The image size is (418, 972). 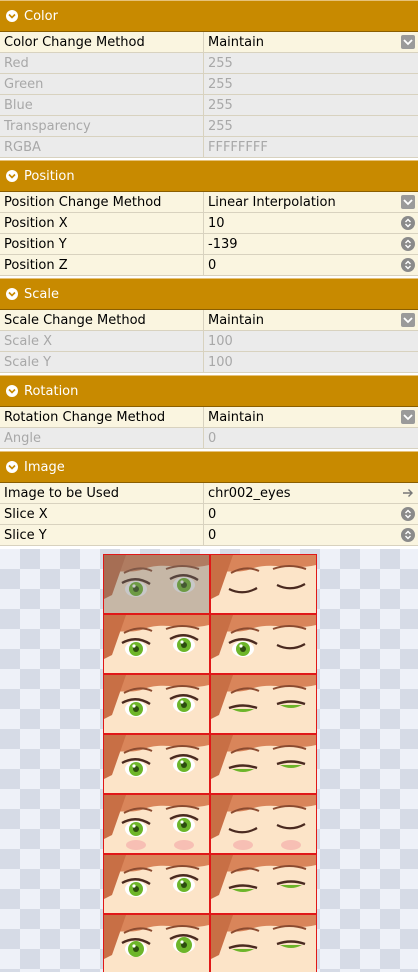 I want to click on scale-x-field: 100, so click(x=311, y=341).